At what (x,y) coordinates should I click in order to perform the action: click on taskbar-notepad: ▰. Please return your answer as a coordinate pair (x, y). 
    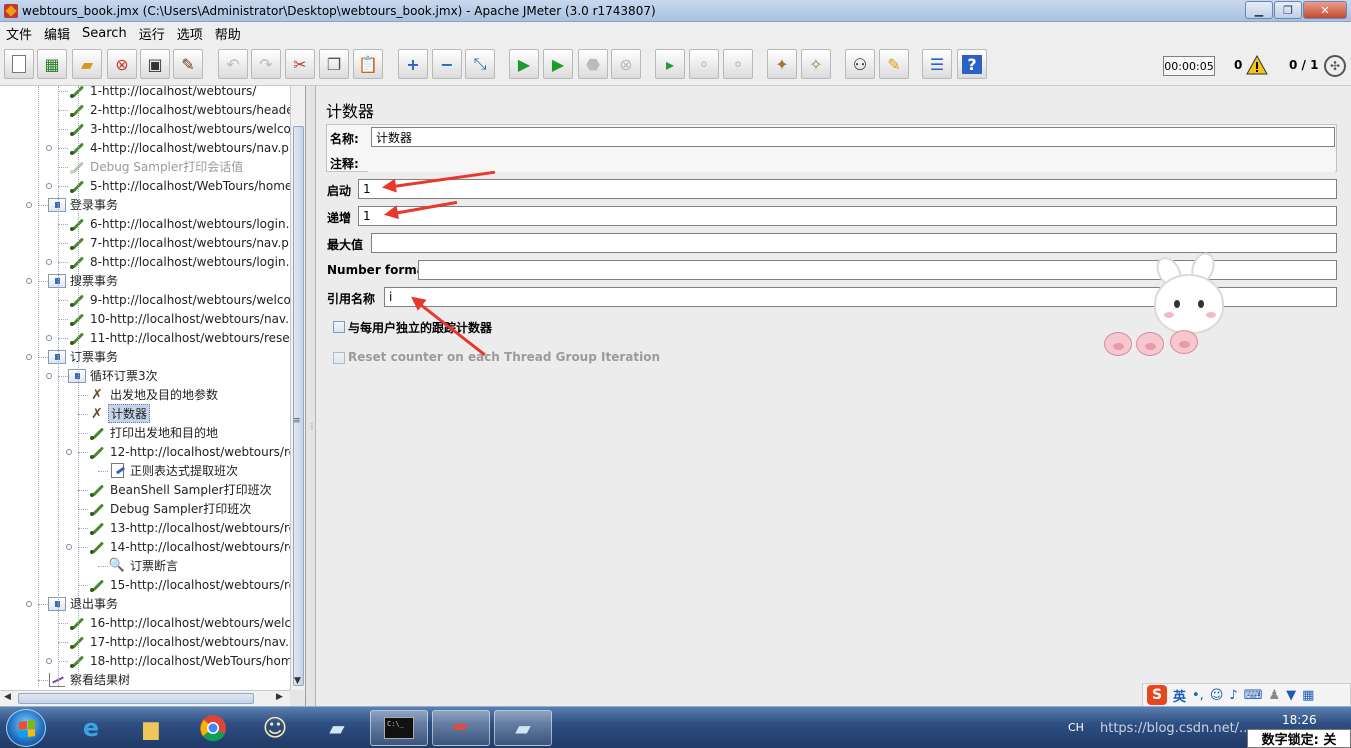
    Looking at the image, I should click on (337, 728).